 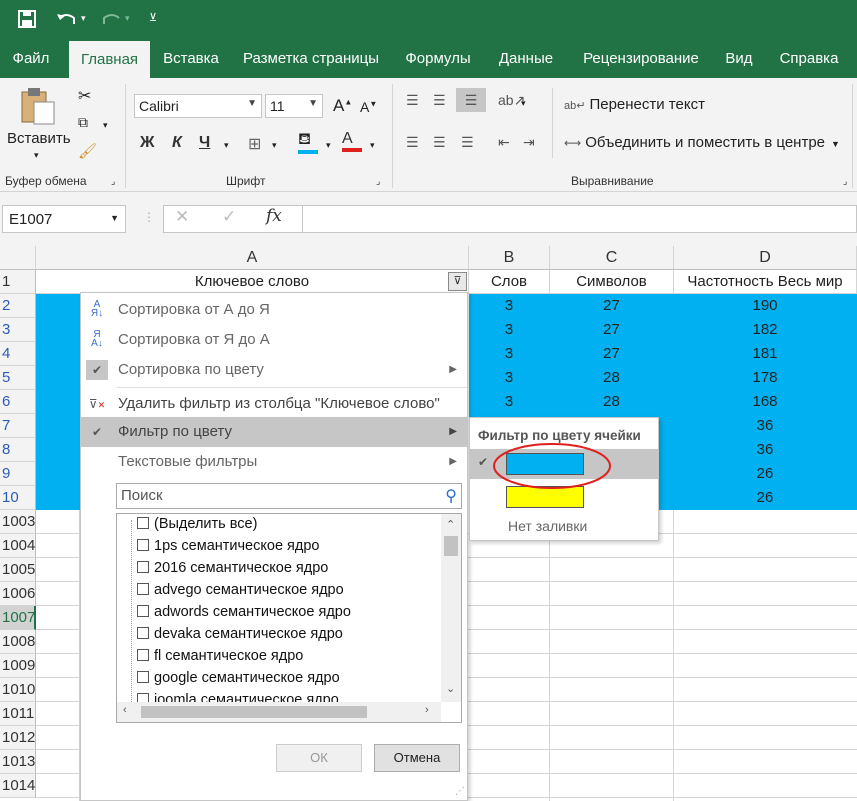 What do you see at coordinates (504, 142) in the screenshot?
I see `decrease-indent-icon: ⇤` at bounding box center [504, 142].